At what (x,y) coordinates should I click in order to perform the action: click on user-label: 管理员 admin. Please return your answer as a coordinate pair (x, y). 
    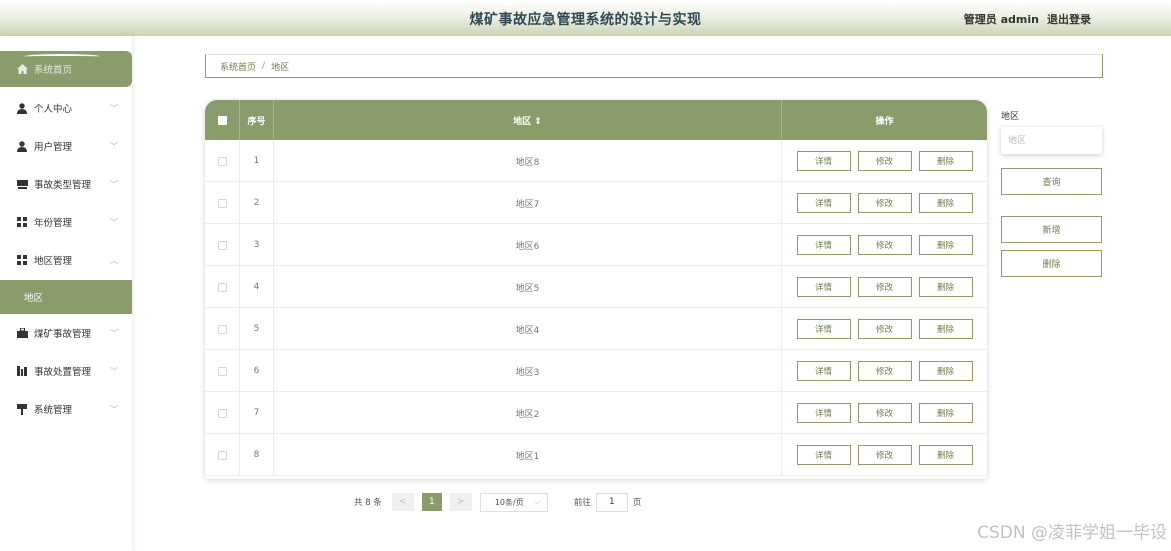
    Looking at the image, I should click on (1001, 19).